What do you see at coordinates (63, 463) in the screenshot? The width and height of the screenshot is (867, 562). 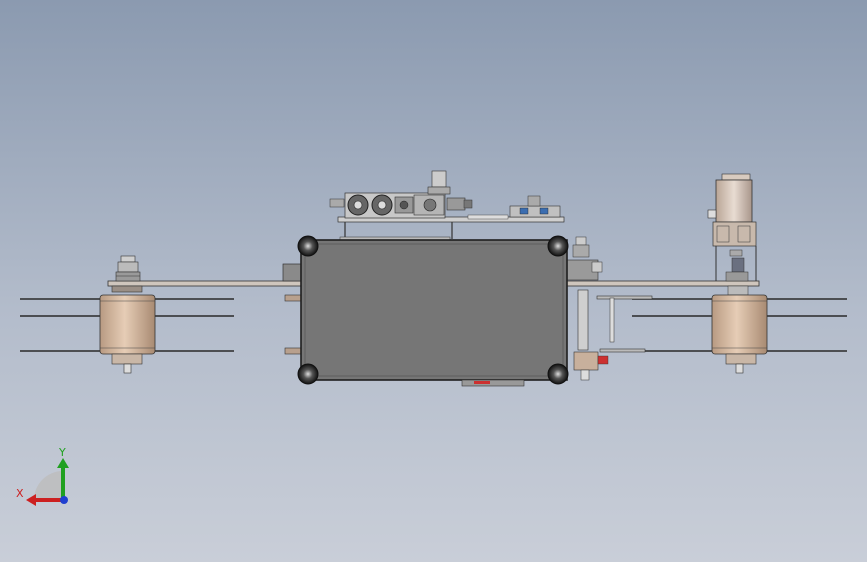 I see `y-axis-arrowhead` at bounding box center [63, 463].